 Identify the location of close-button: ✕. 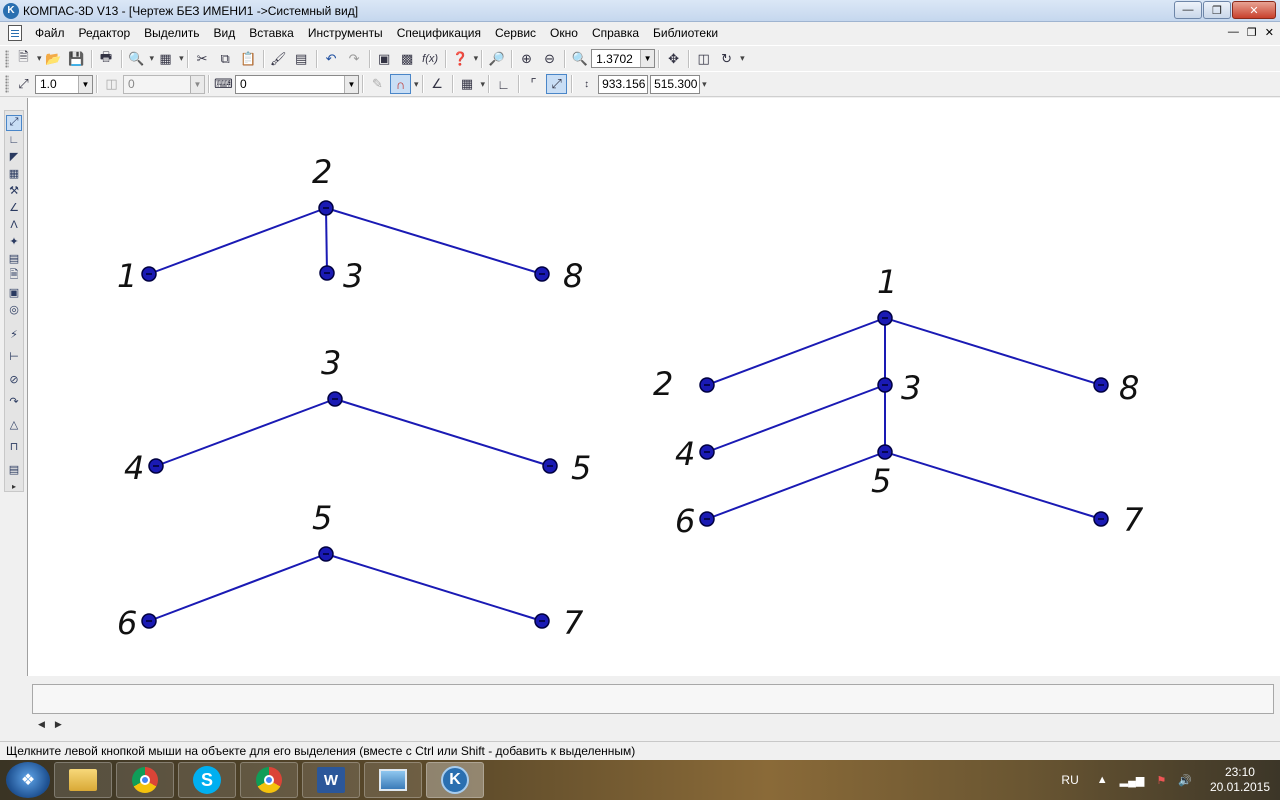
(1254, 10).